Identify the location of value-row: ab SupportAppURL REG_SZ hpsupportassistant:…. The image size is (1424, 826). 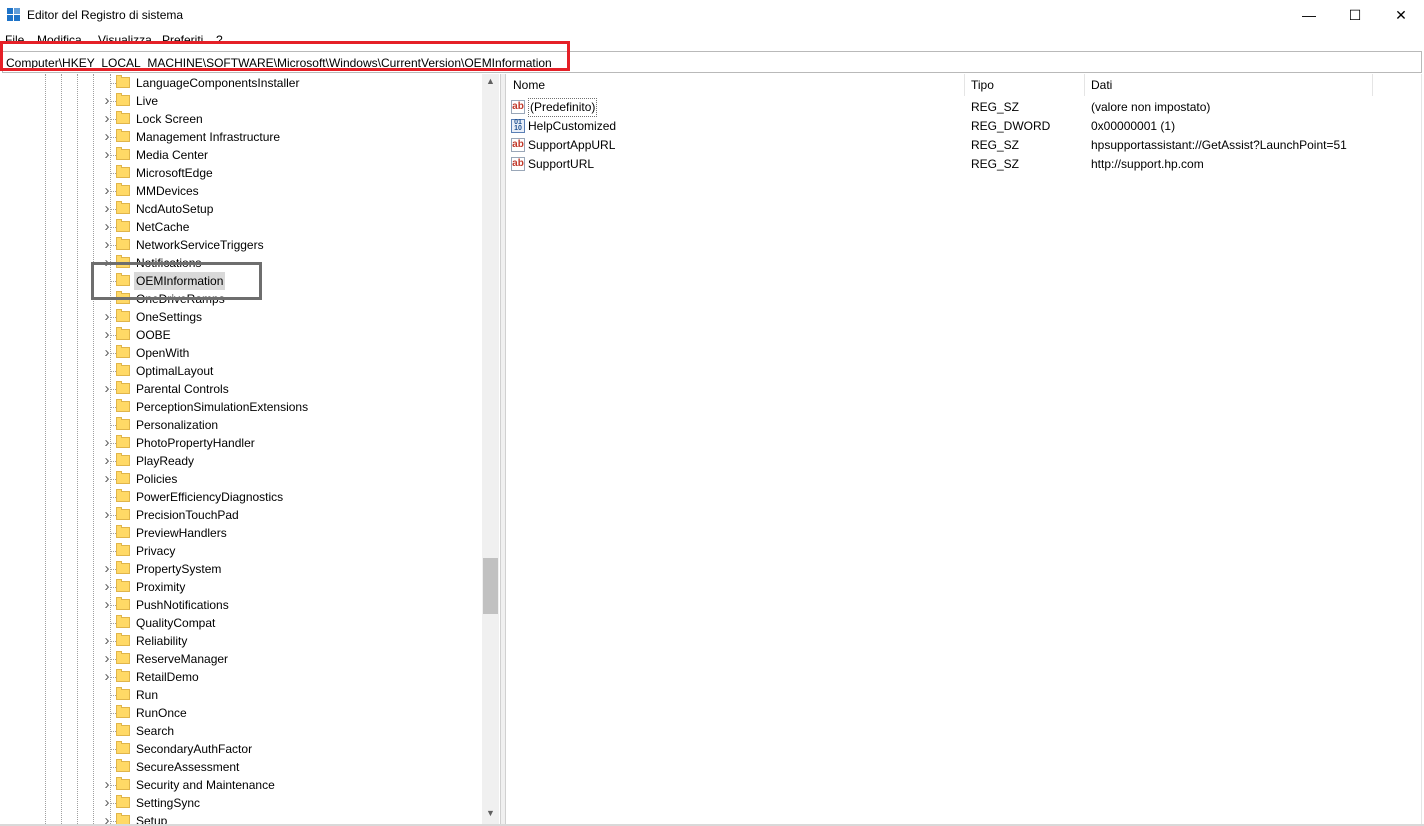
(956, 145).